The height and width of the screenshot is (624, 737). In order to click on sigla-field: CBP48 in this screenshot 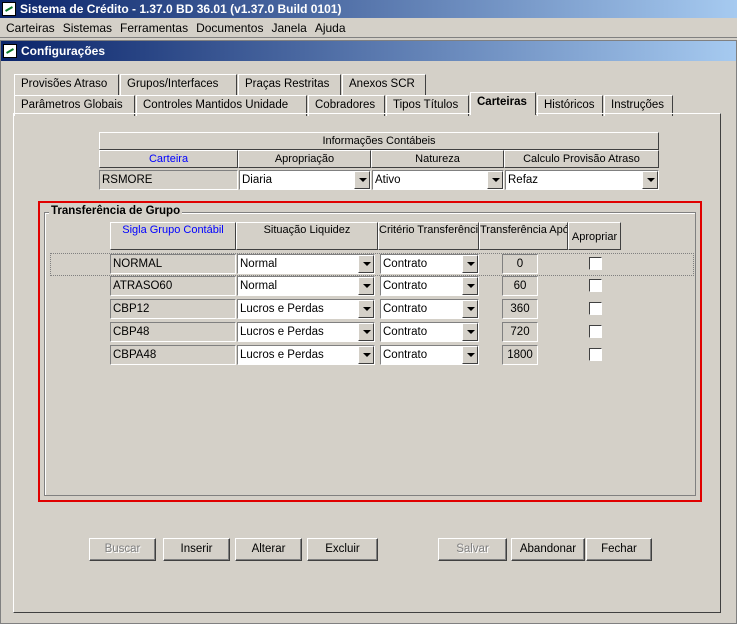, I will do `click(173, 332)`.